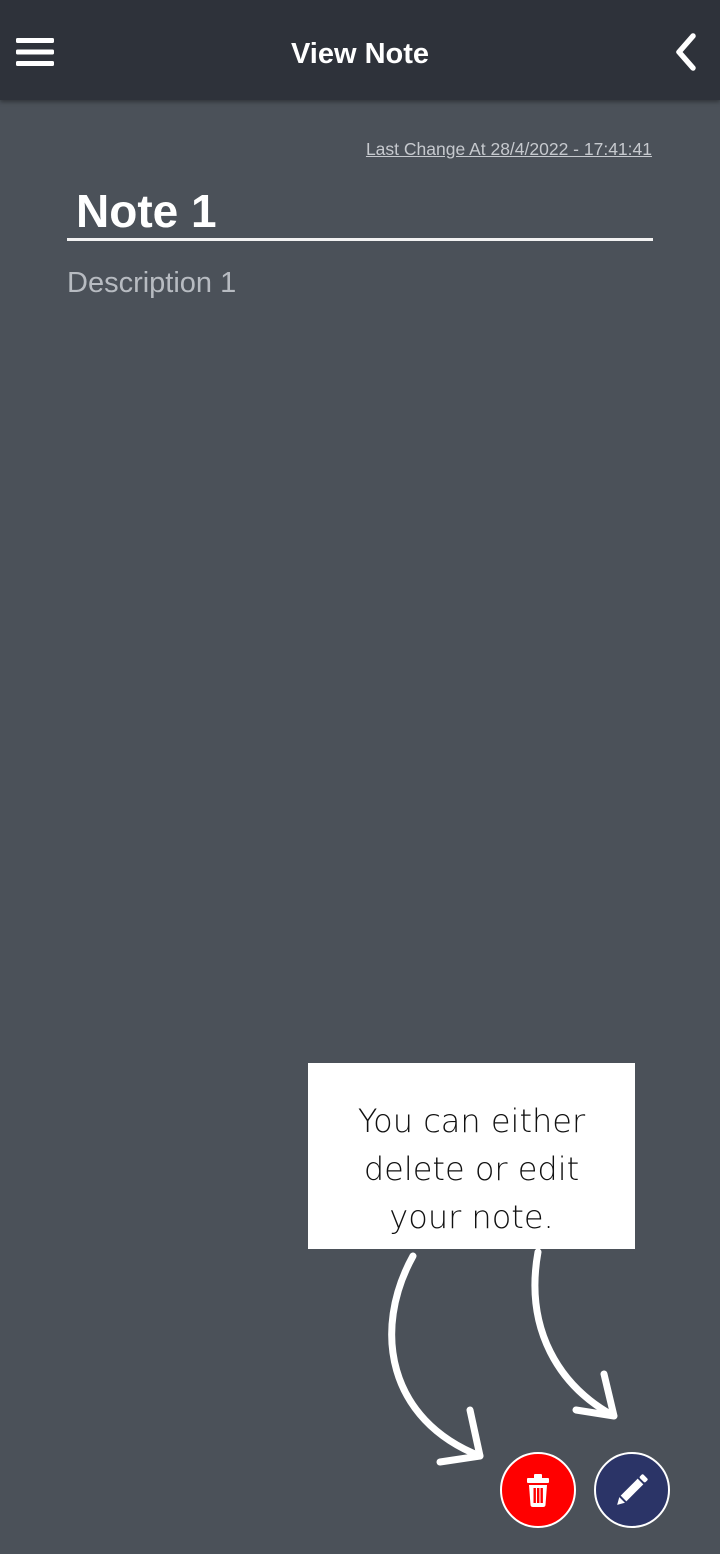  I want to click on pencil-icon, so click(632, 1489).